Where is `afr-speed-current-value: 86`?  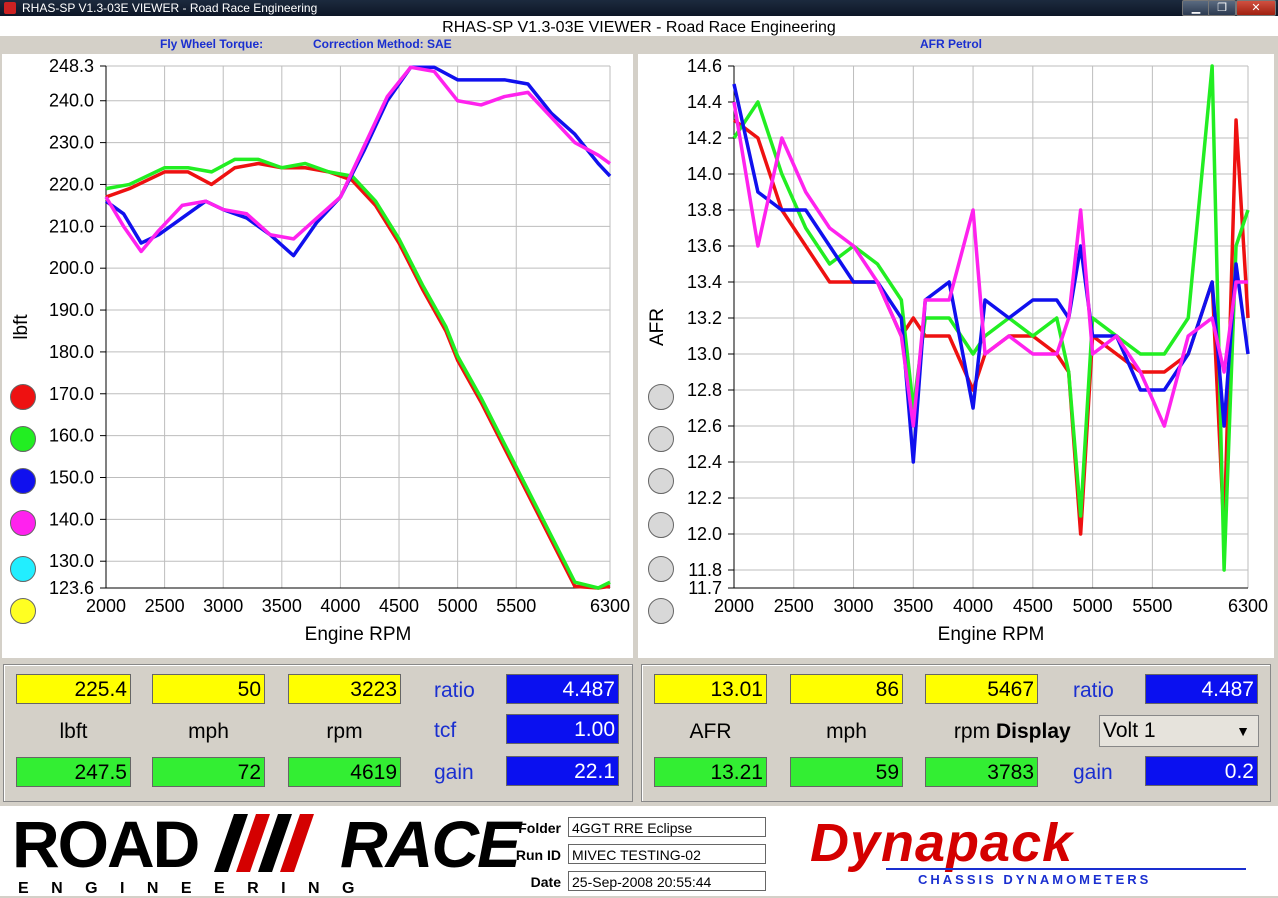 afr-speed-current-value: 86 is located at coordinates (846, 689).